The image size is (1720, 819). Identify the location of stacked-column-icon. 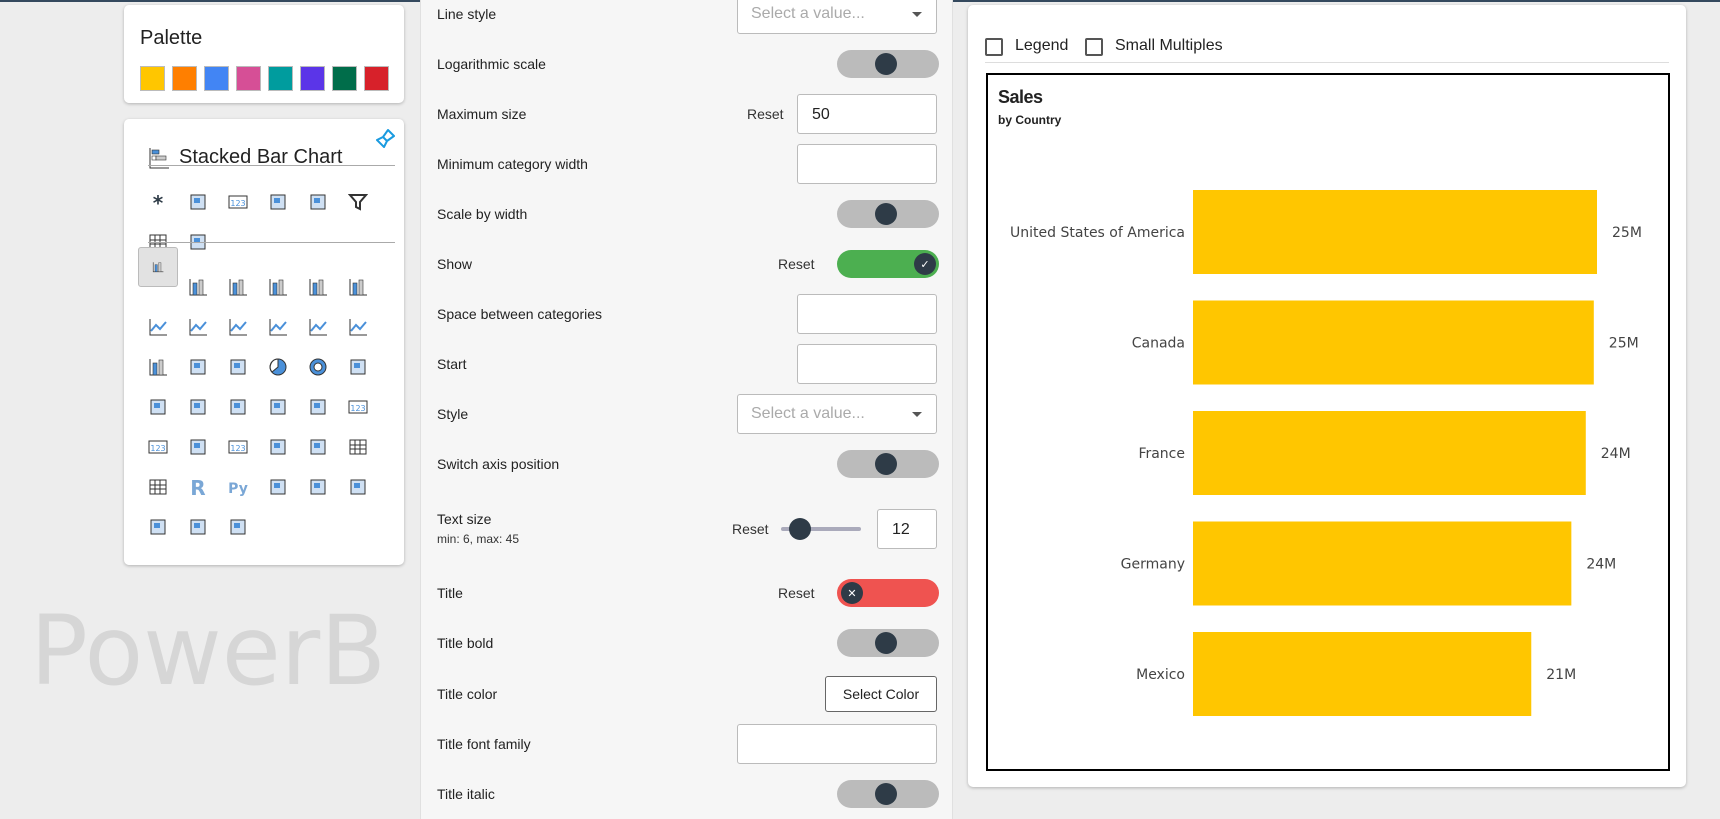
(198, 287).